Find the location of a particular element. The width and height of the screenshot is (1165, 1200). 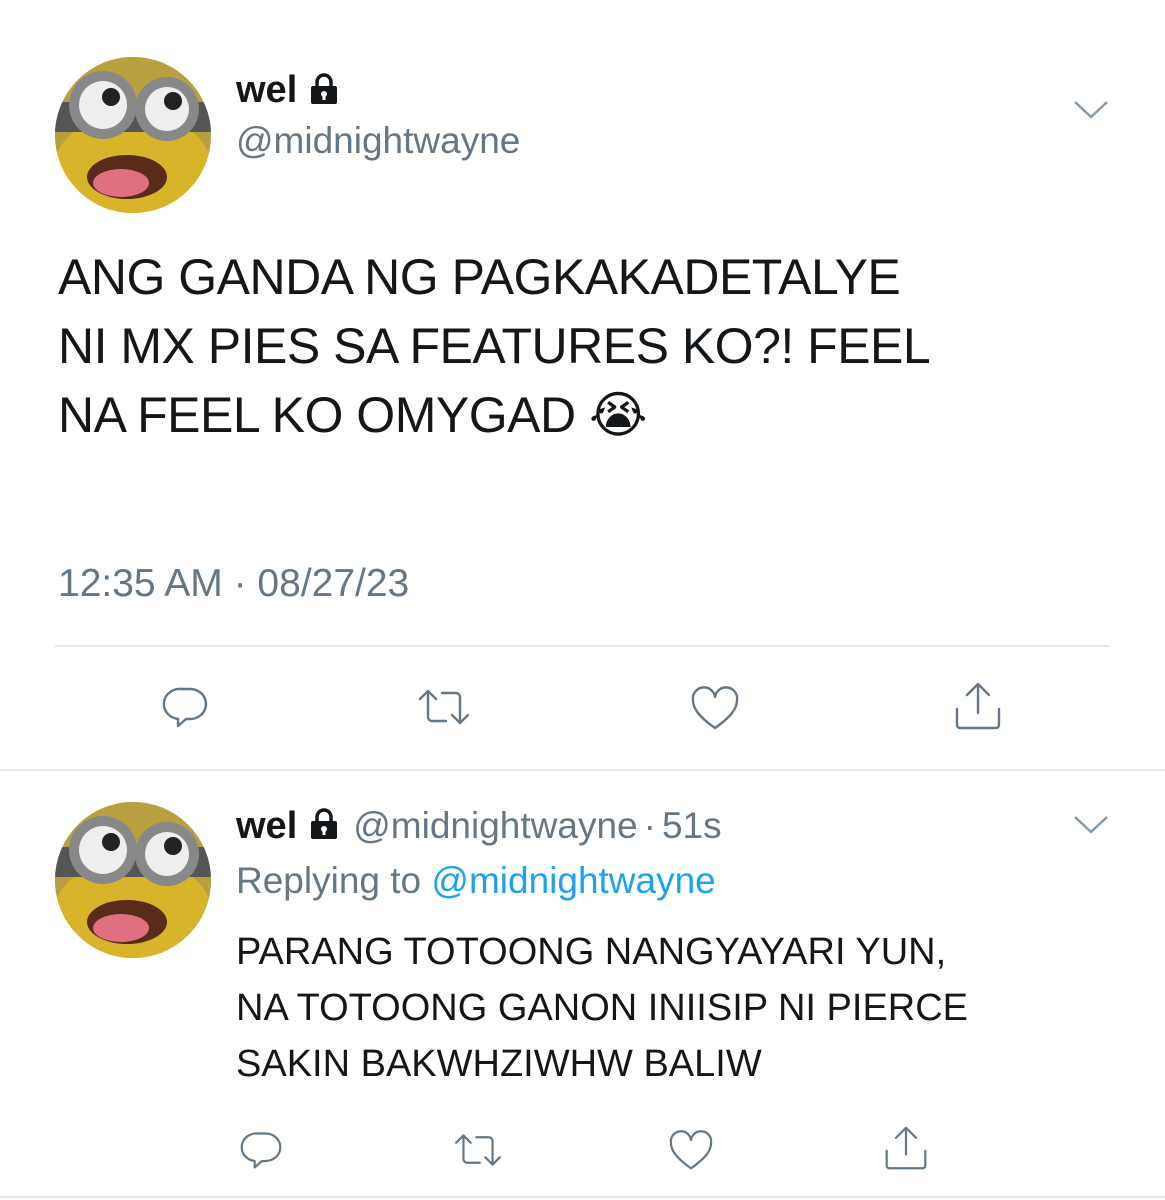

tweet-text-line: NI MX PIES SA FEATURES KO?! FEEL is located at coordinates (494, 346).